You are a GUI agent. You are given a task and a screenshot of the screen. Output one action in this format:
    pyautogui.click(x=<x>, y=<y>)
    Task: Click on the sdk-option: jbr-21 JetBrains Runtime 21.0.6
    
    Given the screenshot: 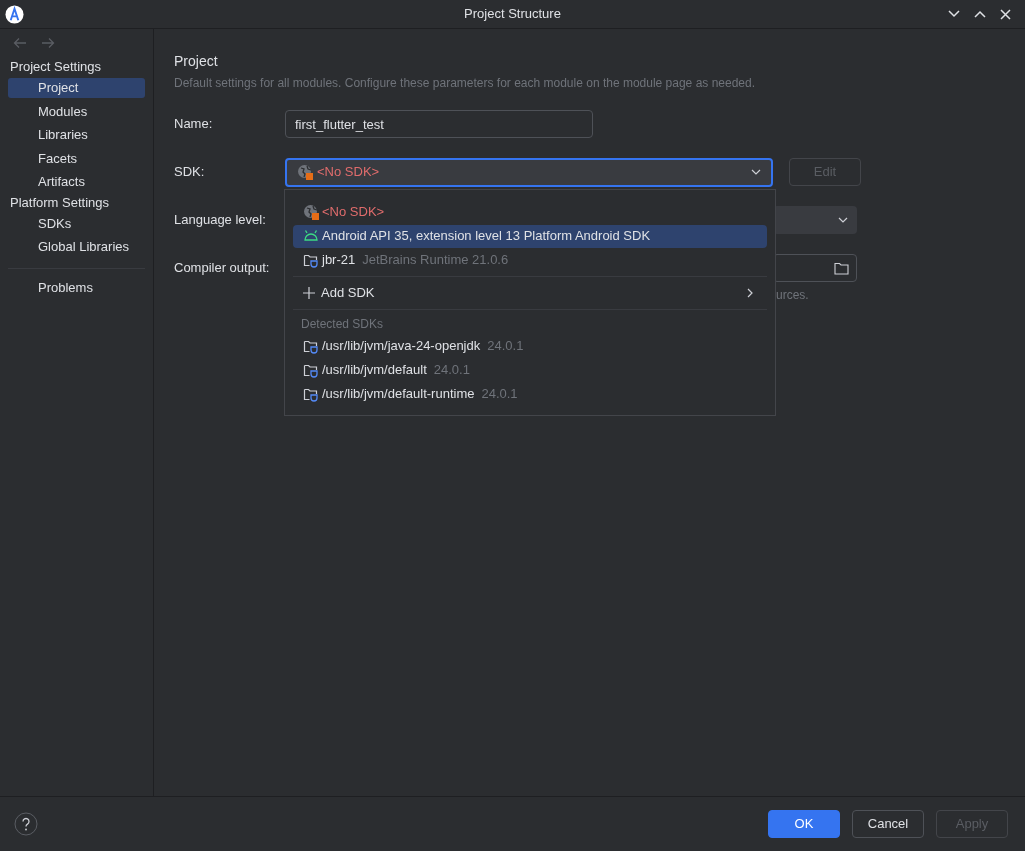 What is the action you would take?
    pyautogui.click(x=530, y=260)
    